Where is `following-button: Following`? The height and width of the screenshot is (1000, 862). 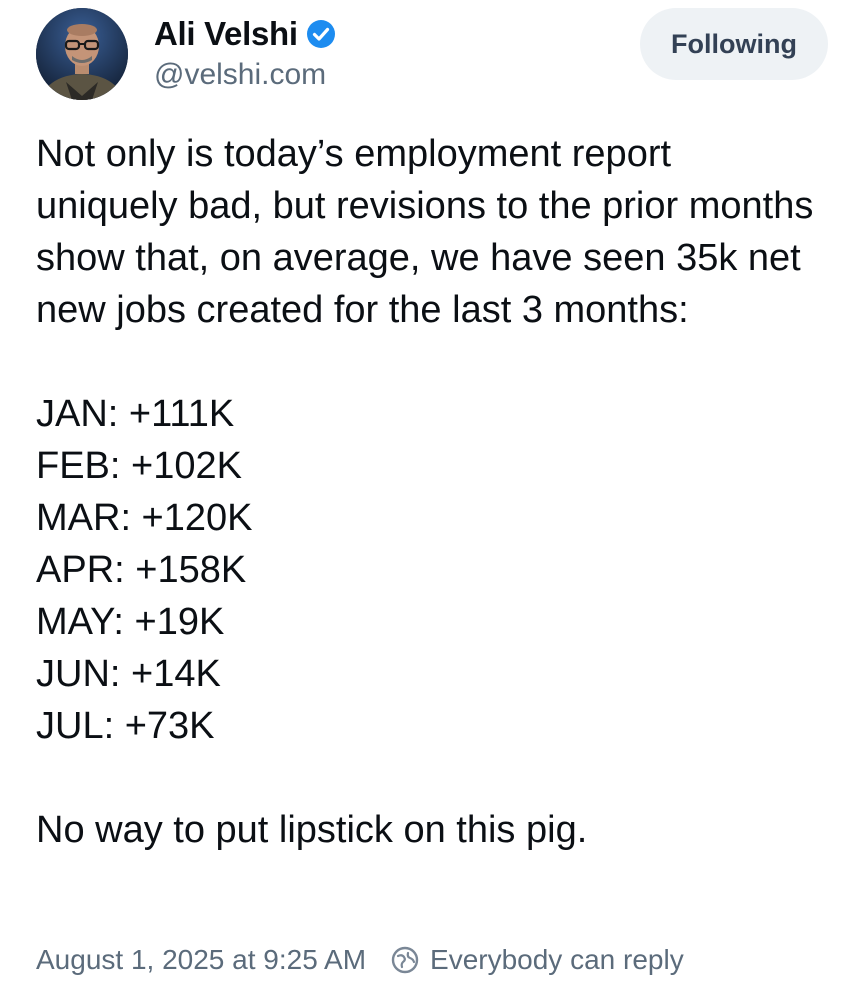
following-button: Following is located at coordinates (734, 44).